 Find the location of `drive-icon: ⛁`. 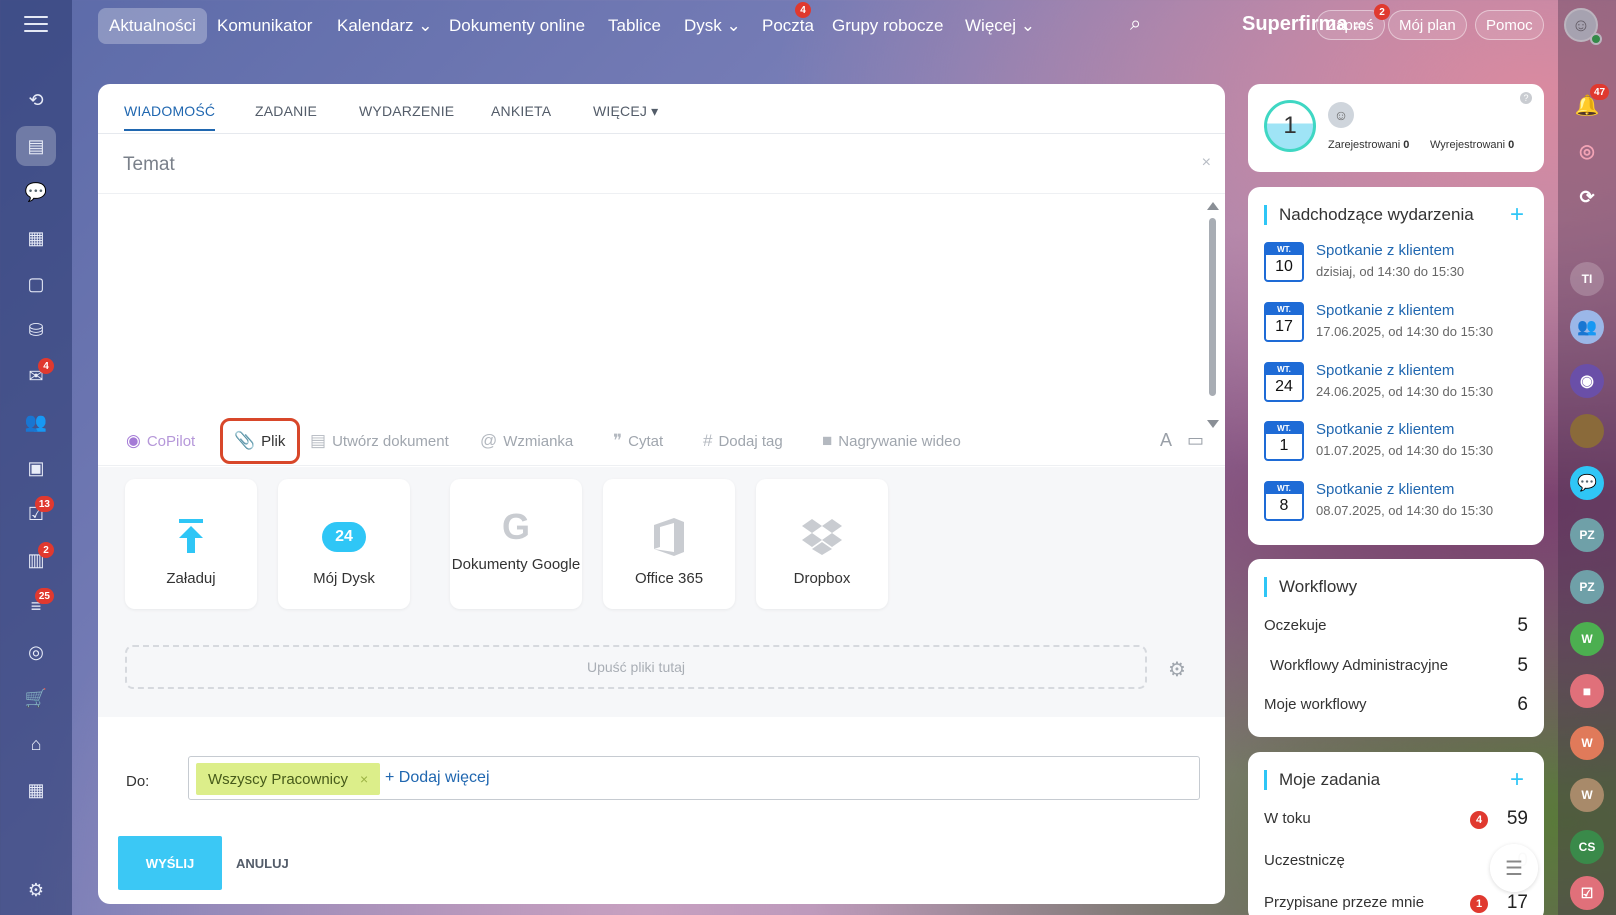

drive-icon: ⛁ is located at coordinates (36, 330).